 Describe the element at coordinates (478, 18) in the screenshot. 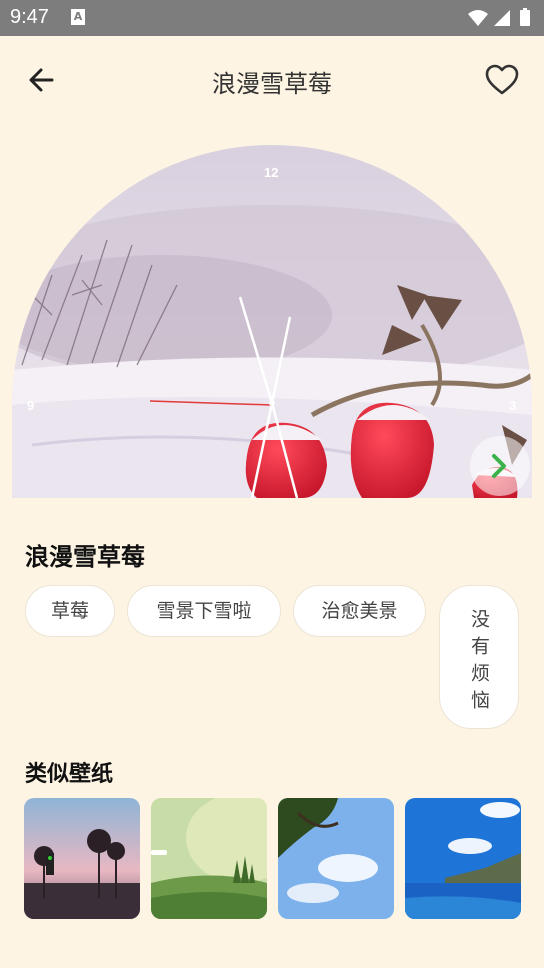

I see `wifi-icon` at that location.